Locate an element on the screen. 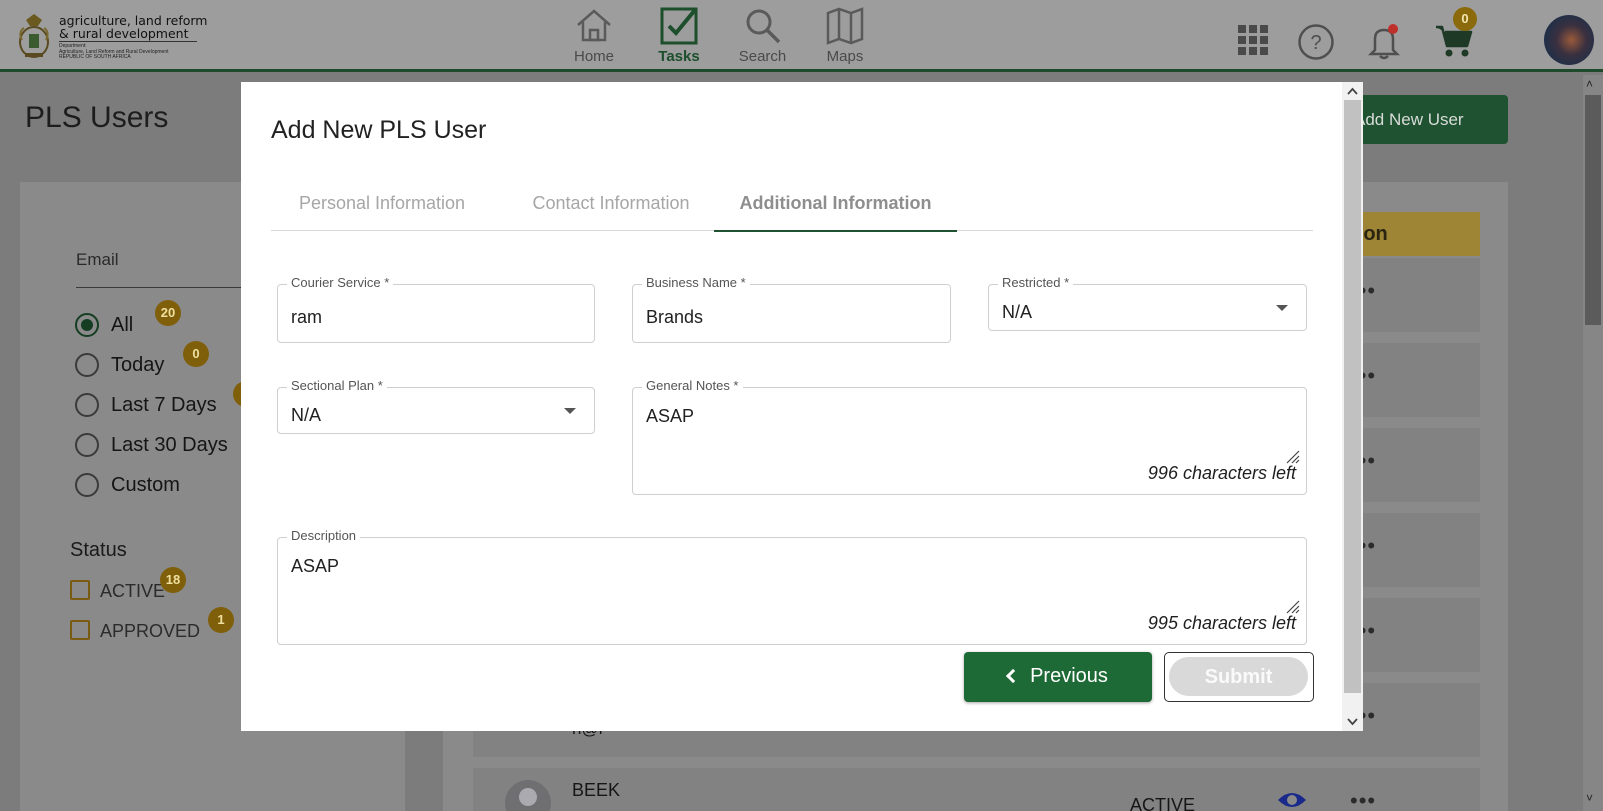 The image size is (1603, 811). radio-today-label: Today is located at coordinates (138, 365).